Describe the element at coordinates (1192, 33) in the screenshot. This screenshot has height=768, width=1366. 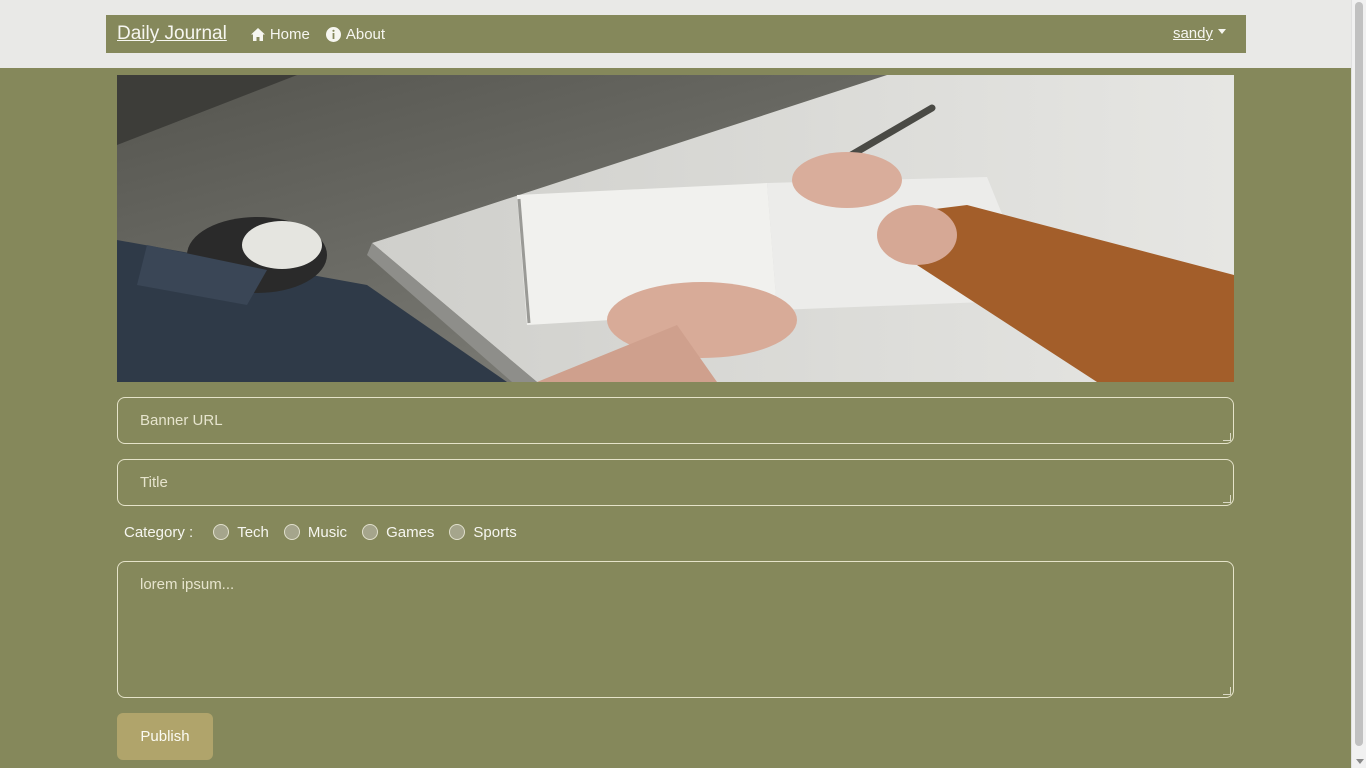
I see `user-name: sandy` at that location.